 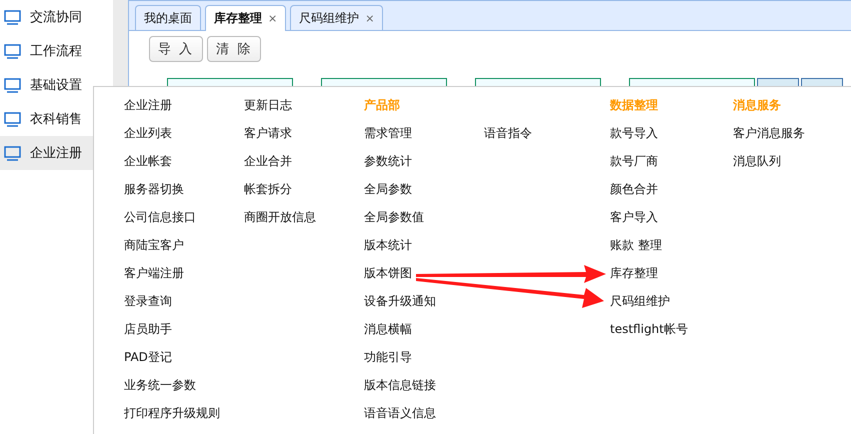 What do you see at coordinates (234, 49) in the screenshot?
I see `toolbar-button: 清 除` at bounding box center [234, 49].